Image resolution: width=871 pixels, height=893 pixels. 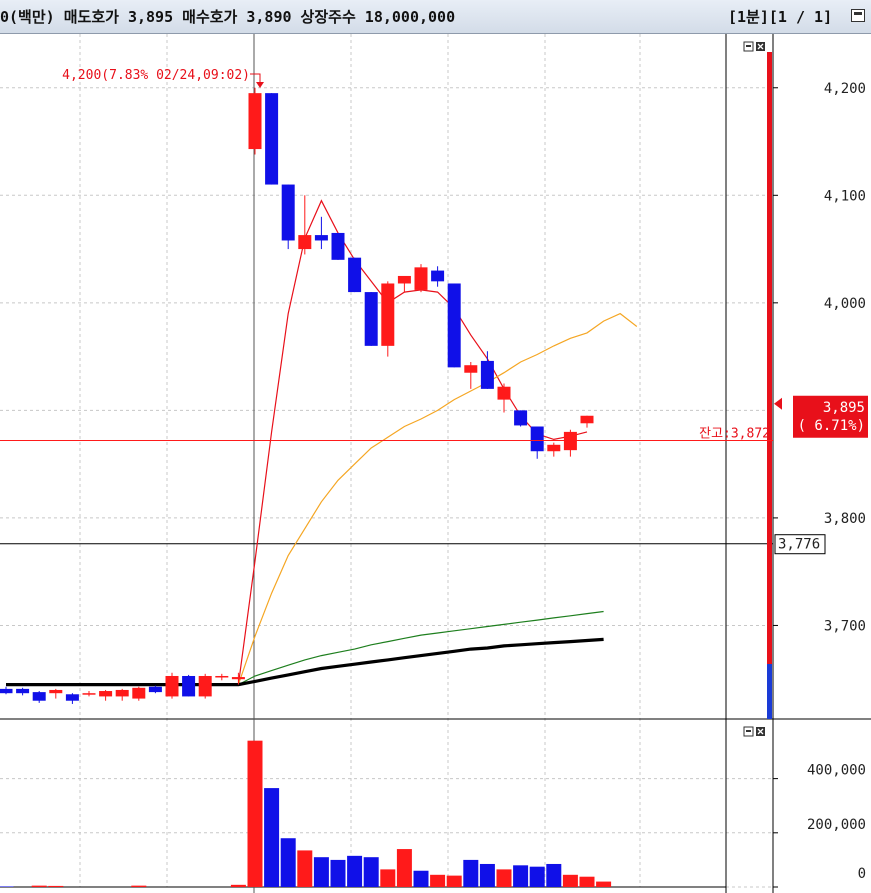 I want to click on price-range-bar-up, so click(x=769, y=358).